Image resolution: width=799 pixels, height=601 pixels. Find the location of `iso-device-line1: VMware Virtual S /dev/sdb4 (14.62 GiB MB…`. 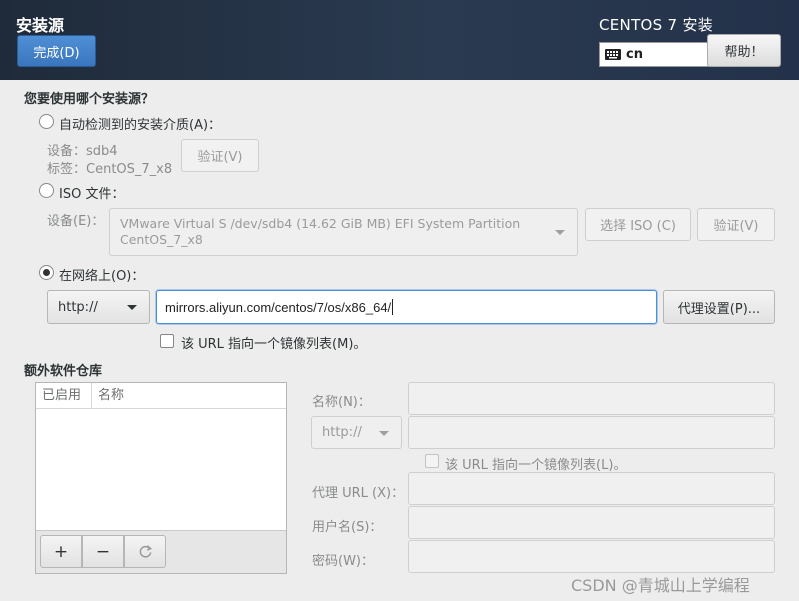

iso-device-line1: VMware Virtual S /dev/sdb4 (14.62 GiB MB… is located at coordinates (320, 223).